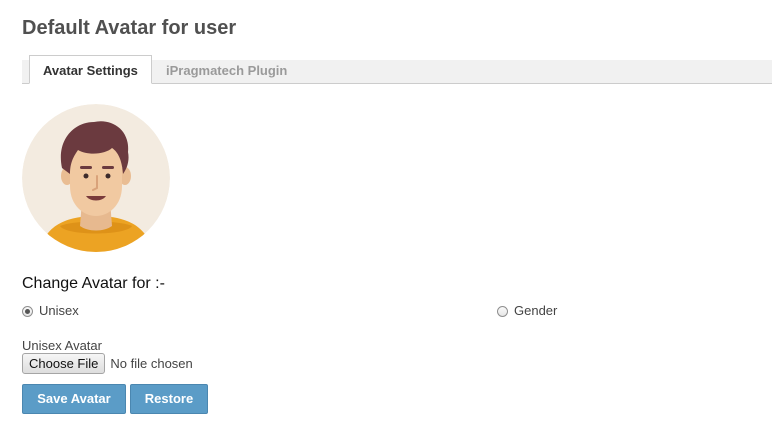 The height and width of the screenshot is (430, 772). What do you see at coordinates (59, 310) in the screenshot?
I see `radio-unisex-label: Unisex` at bounding box center [59, 310].